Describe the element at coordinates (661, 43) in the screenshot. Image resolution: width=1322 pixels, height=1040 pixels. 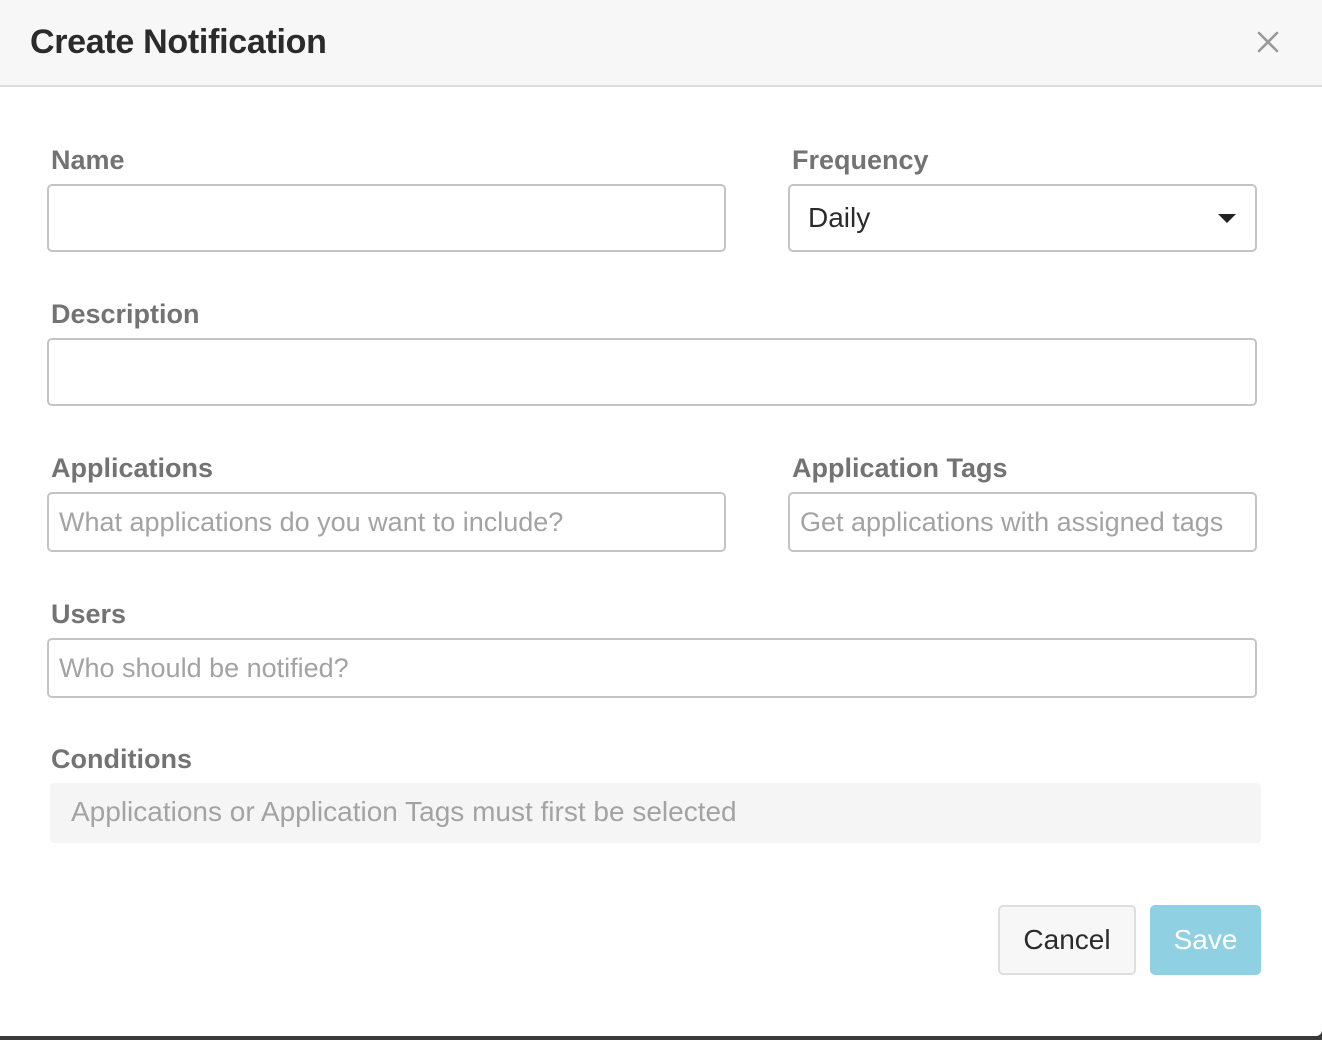
I see `dialog-header: Create Notification` at that location.